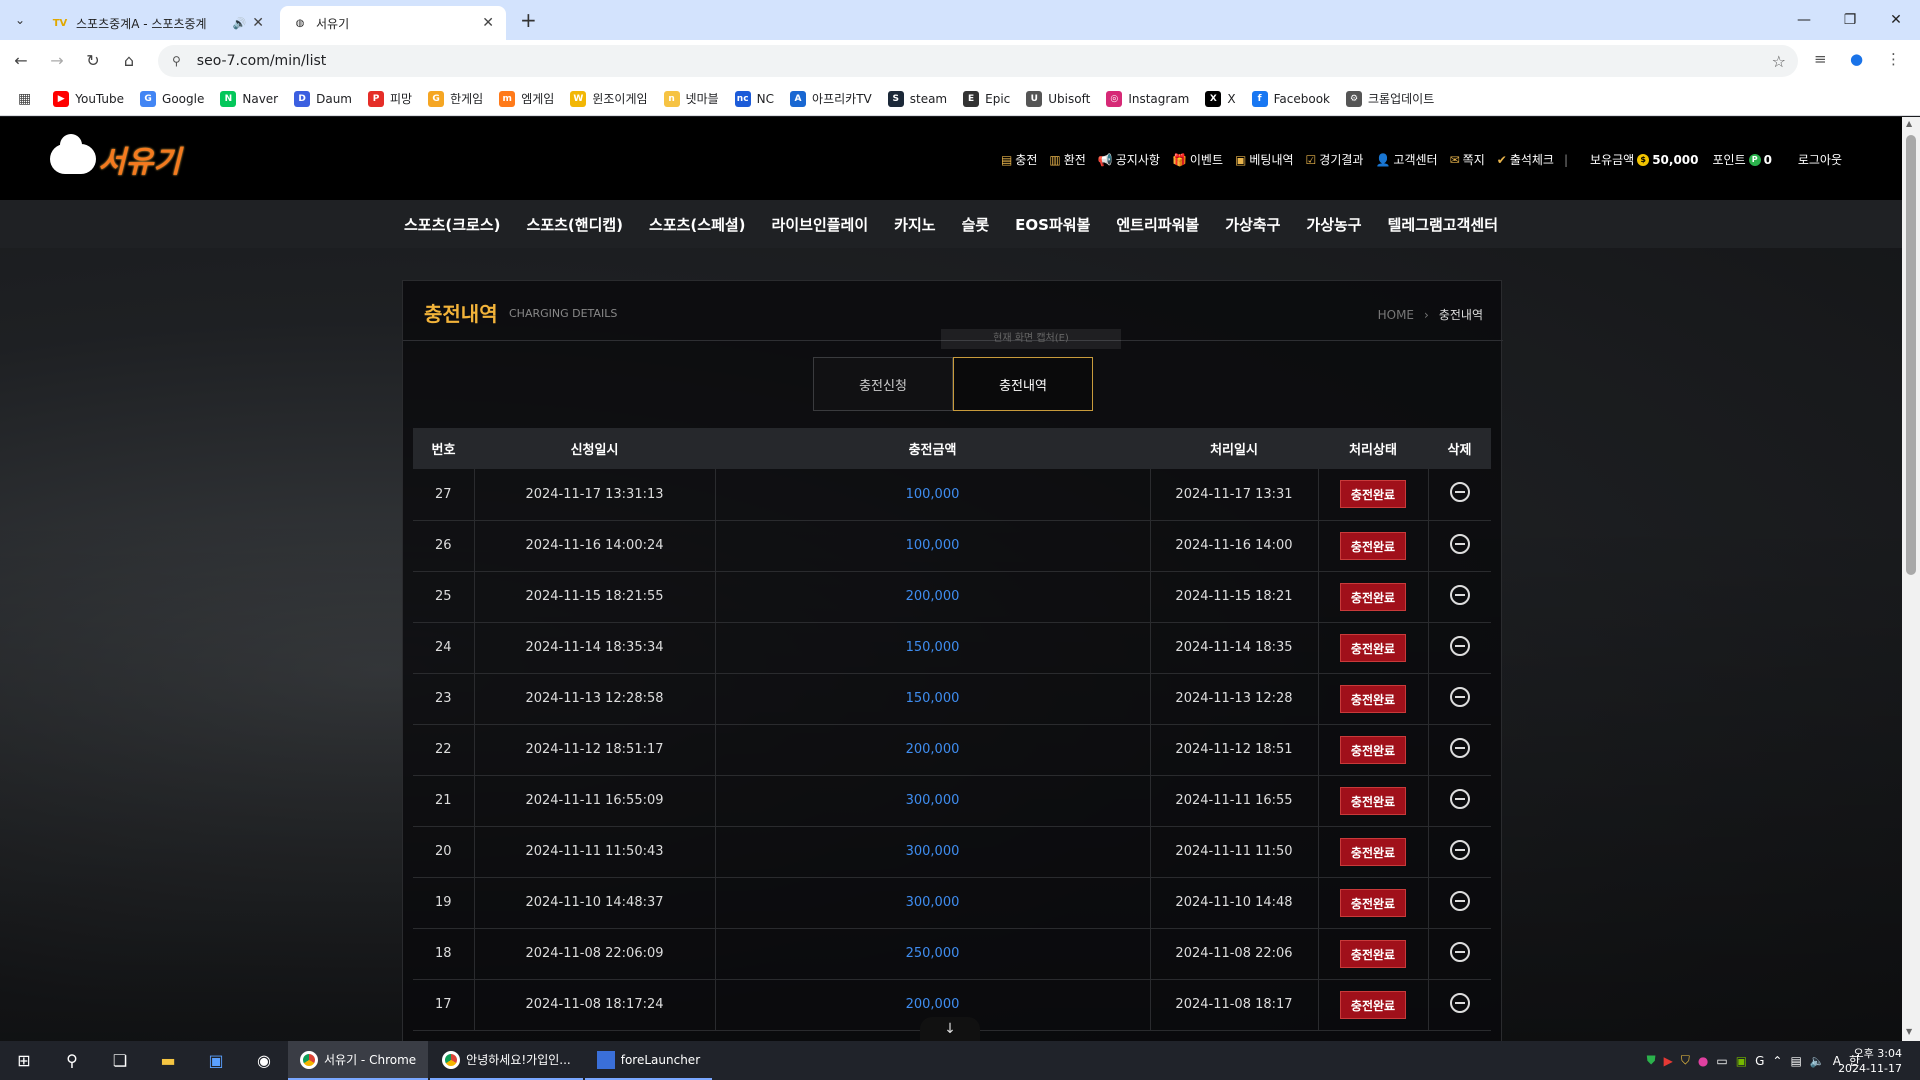  What do you see at coordinates (1668, 1061) in the screenshot?
I see `play-icon: ▶` at bounding box center [1668, 1061].